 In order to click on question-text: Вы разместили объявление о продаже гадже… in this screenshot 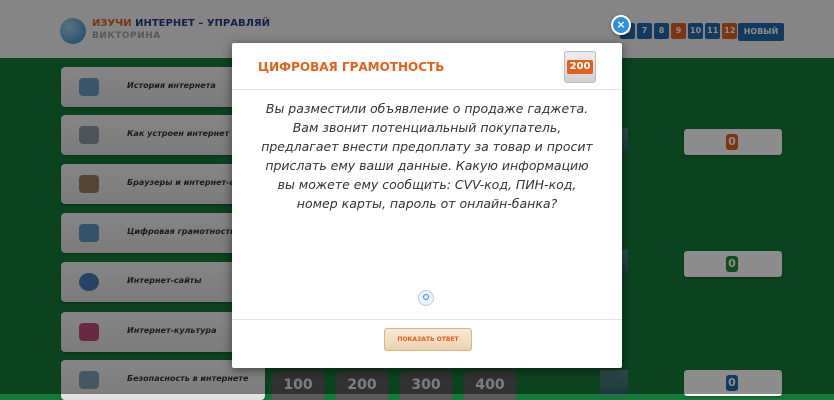, I will do `click(427, 156)`.